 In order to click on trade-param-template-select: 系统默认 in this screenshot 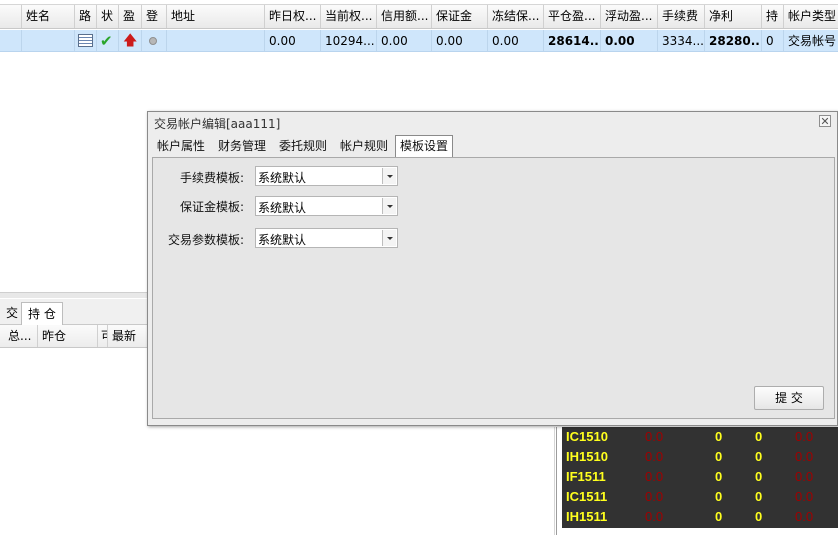, I will do `click(326, 238)`.